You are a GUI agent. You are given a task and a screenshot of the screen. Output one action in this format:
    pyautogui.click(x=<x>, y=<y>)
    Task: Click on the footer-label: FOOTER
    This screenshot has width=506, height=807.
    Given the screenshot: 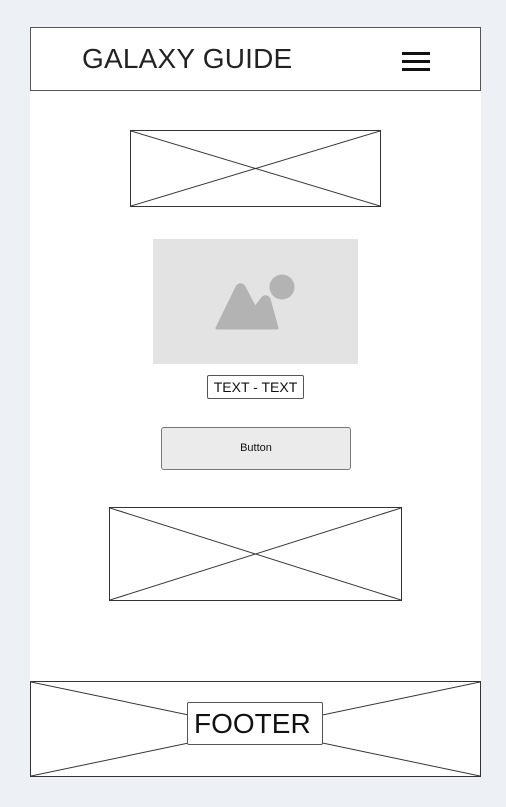 What is the action you would take?
    pyautogui.click(x=255, y=723)
    